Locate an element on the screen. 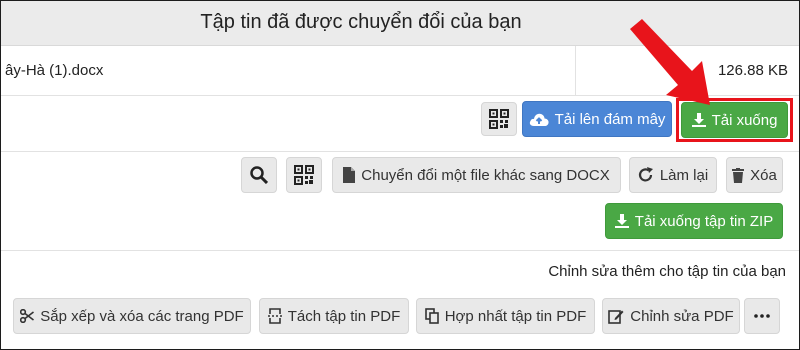 This screenshot has height=350, width=800. convert-other-button: Chuyển đổi một file khác sang DOCX is located at coordinates (476, 175).